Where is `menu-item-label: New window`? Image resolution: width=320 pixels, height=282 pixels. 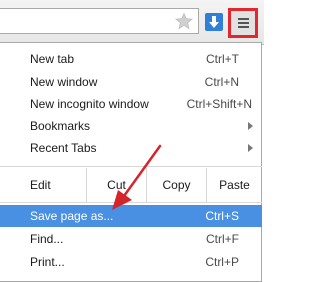 menu-item-label: New window is located at coordinates (64, 82).